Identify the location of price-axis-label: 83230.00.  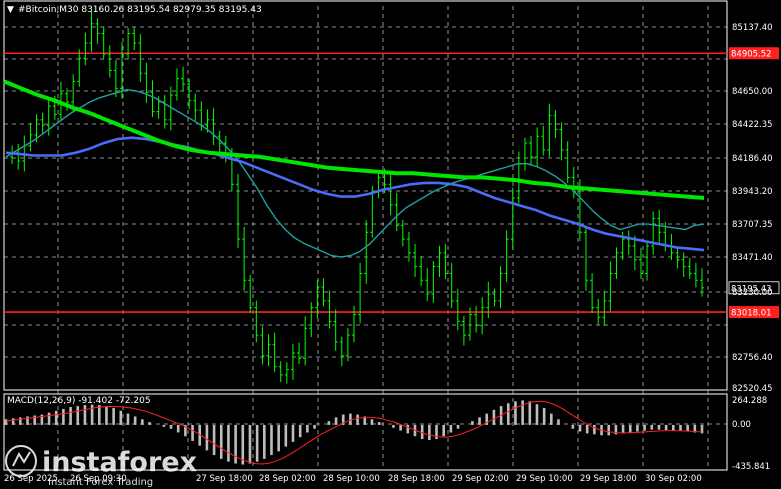
(752, 293).